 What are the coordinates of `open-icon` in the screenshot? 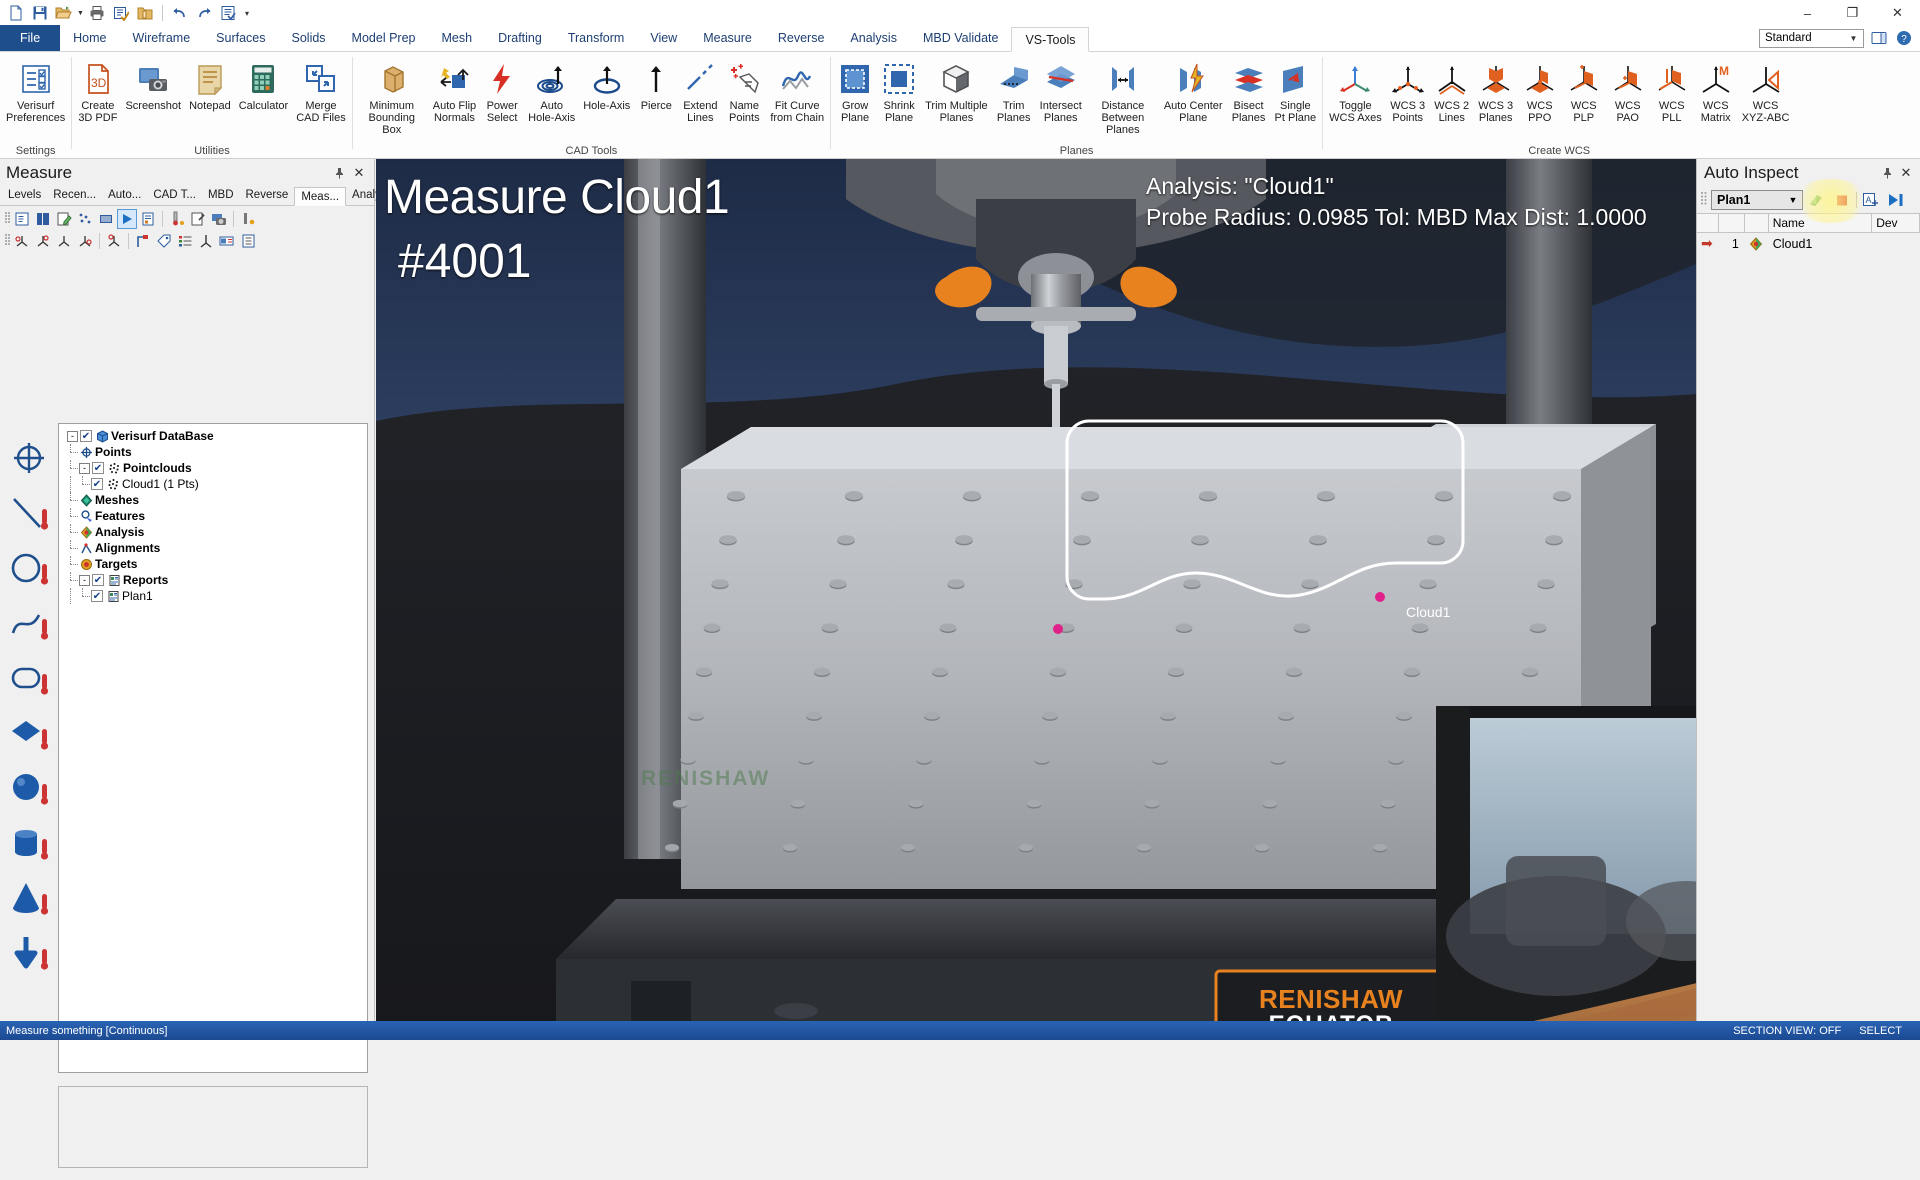 It's located at (64, 13).